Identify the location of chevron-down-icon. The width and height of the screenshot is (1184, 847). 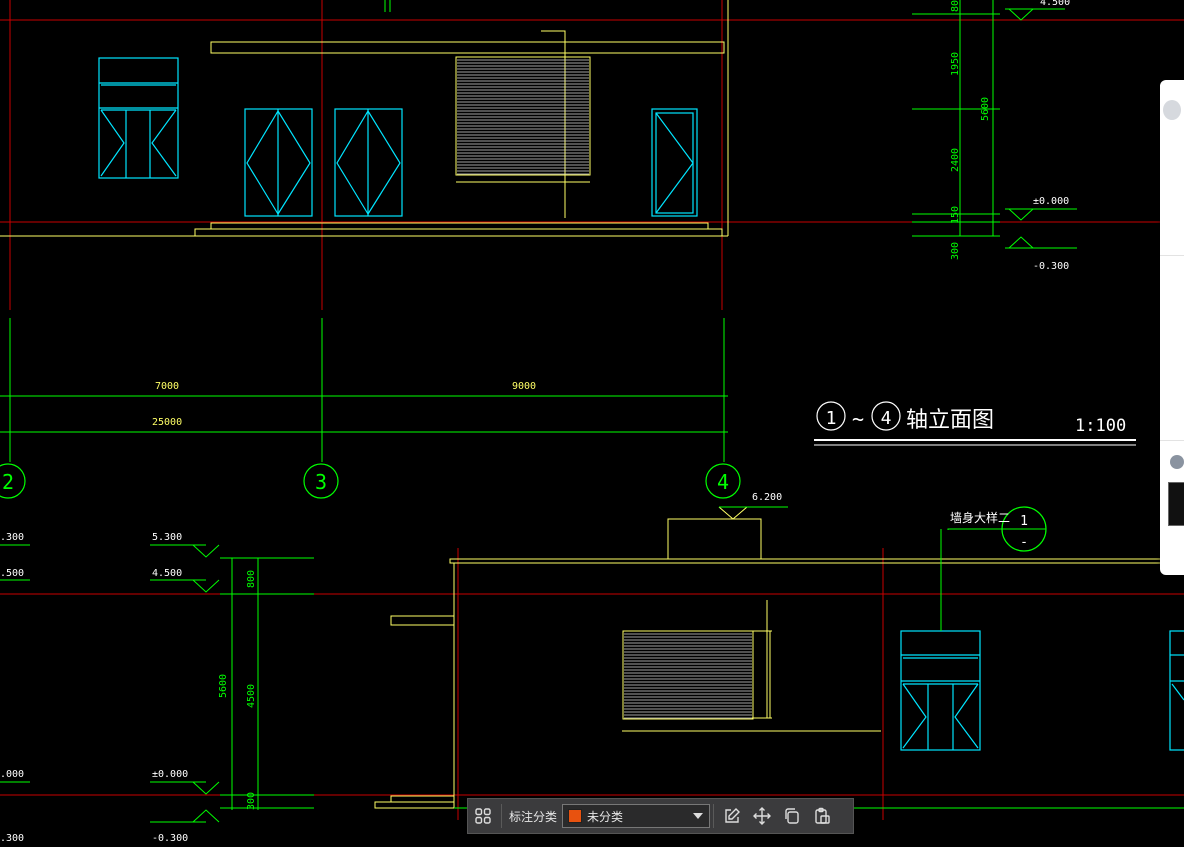
(698, 816).